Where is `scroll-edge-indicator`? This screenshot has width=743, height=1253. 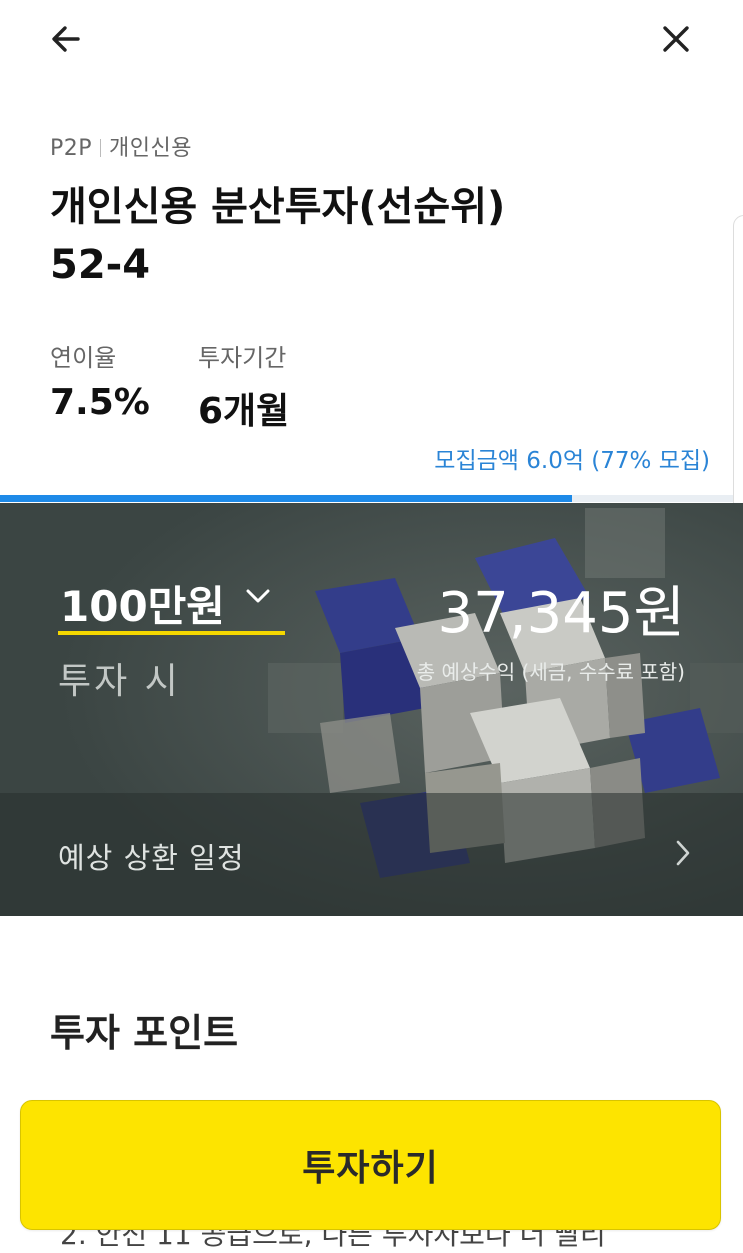 scroll-edge-indicator is located at coordinates (738, 366).